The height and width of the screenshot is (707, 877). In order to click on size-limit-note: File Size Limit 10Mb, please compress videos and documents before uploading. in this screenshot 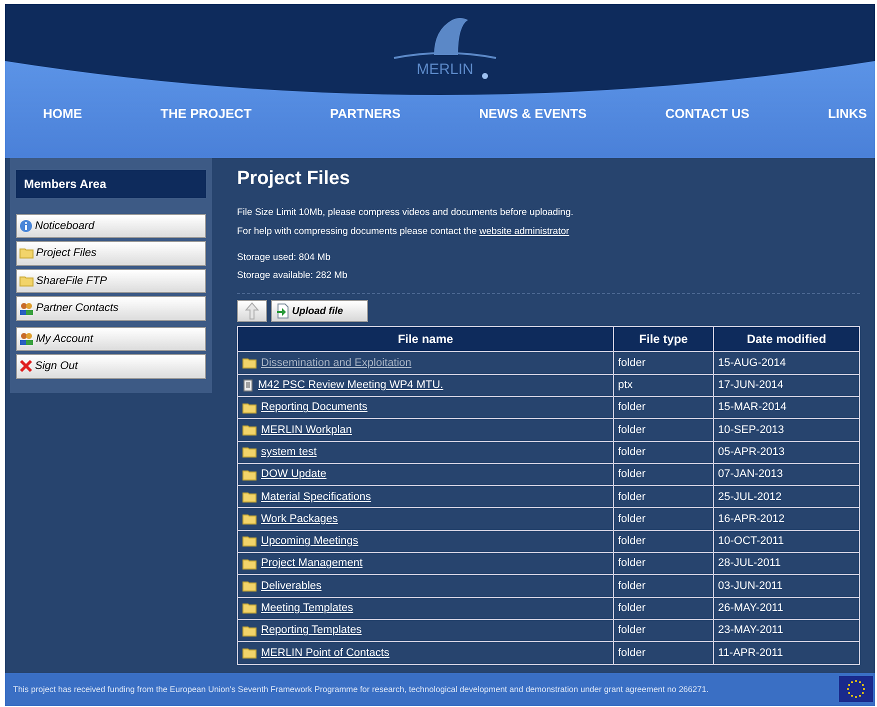, I will do `click(405, 213)`.